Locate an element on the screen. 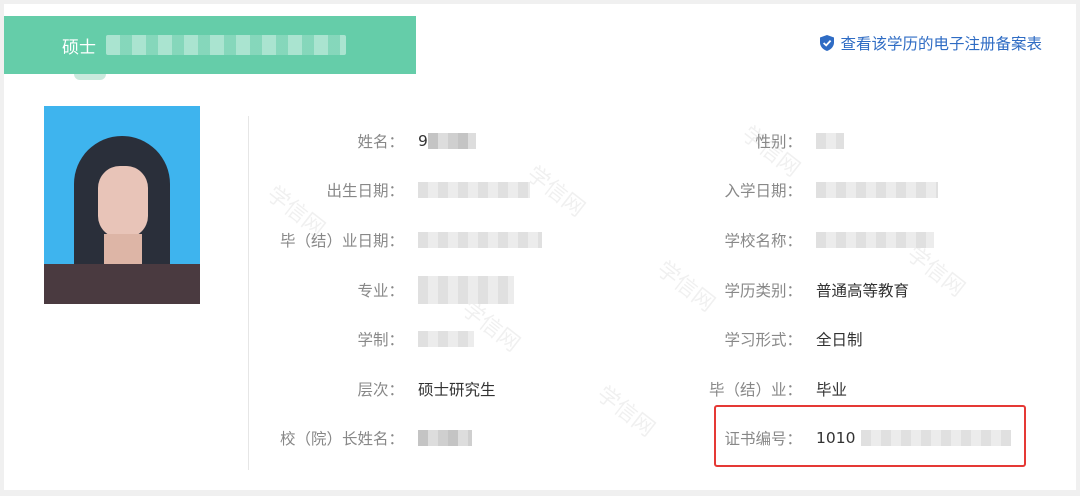  field-name: 姓名： 9 is located at coordinates (365, 141).